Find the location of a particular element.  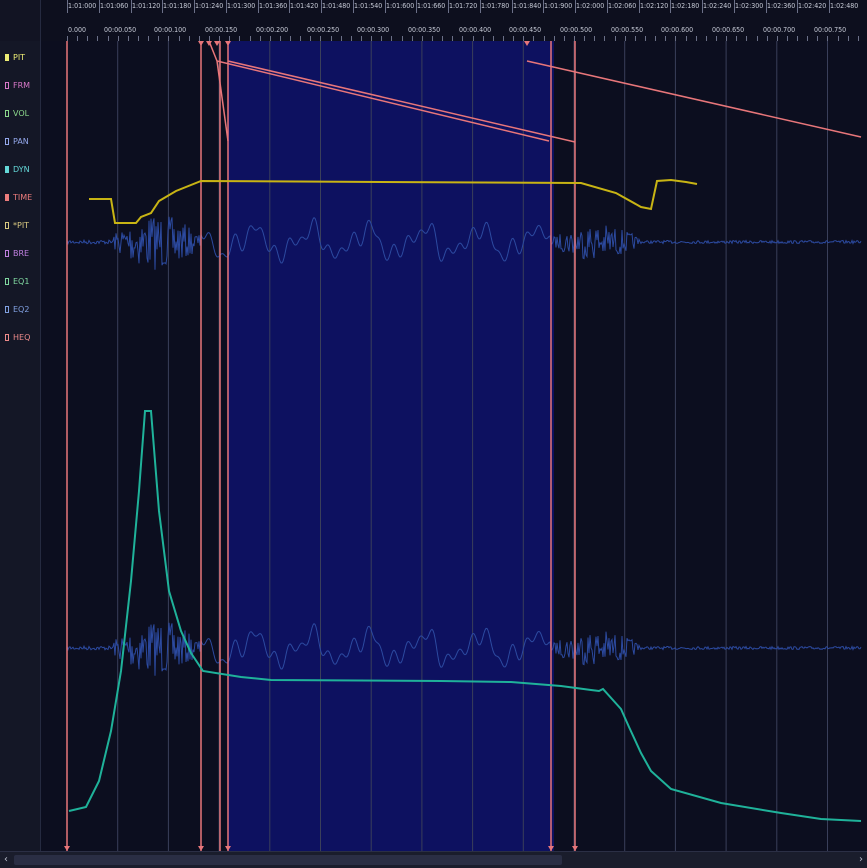

param-toggle-dyn: DYN is located at coordinates (20, 169).